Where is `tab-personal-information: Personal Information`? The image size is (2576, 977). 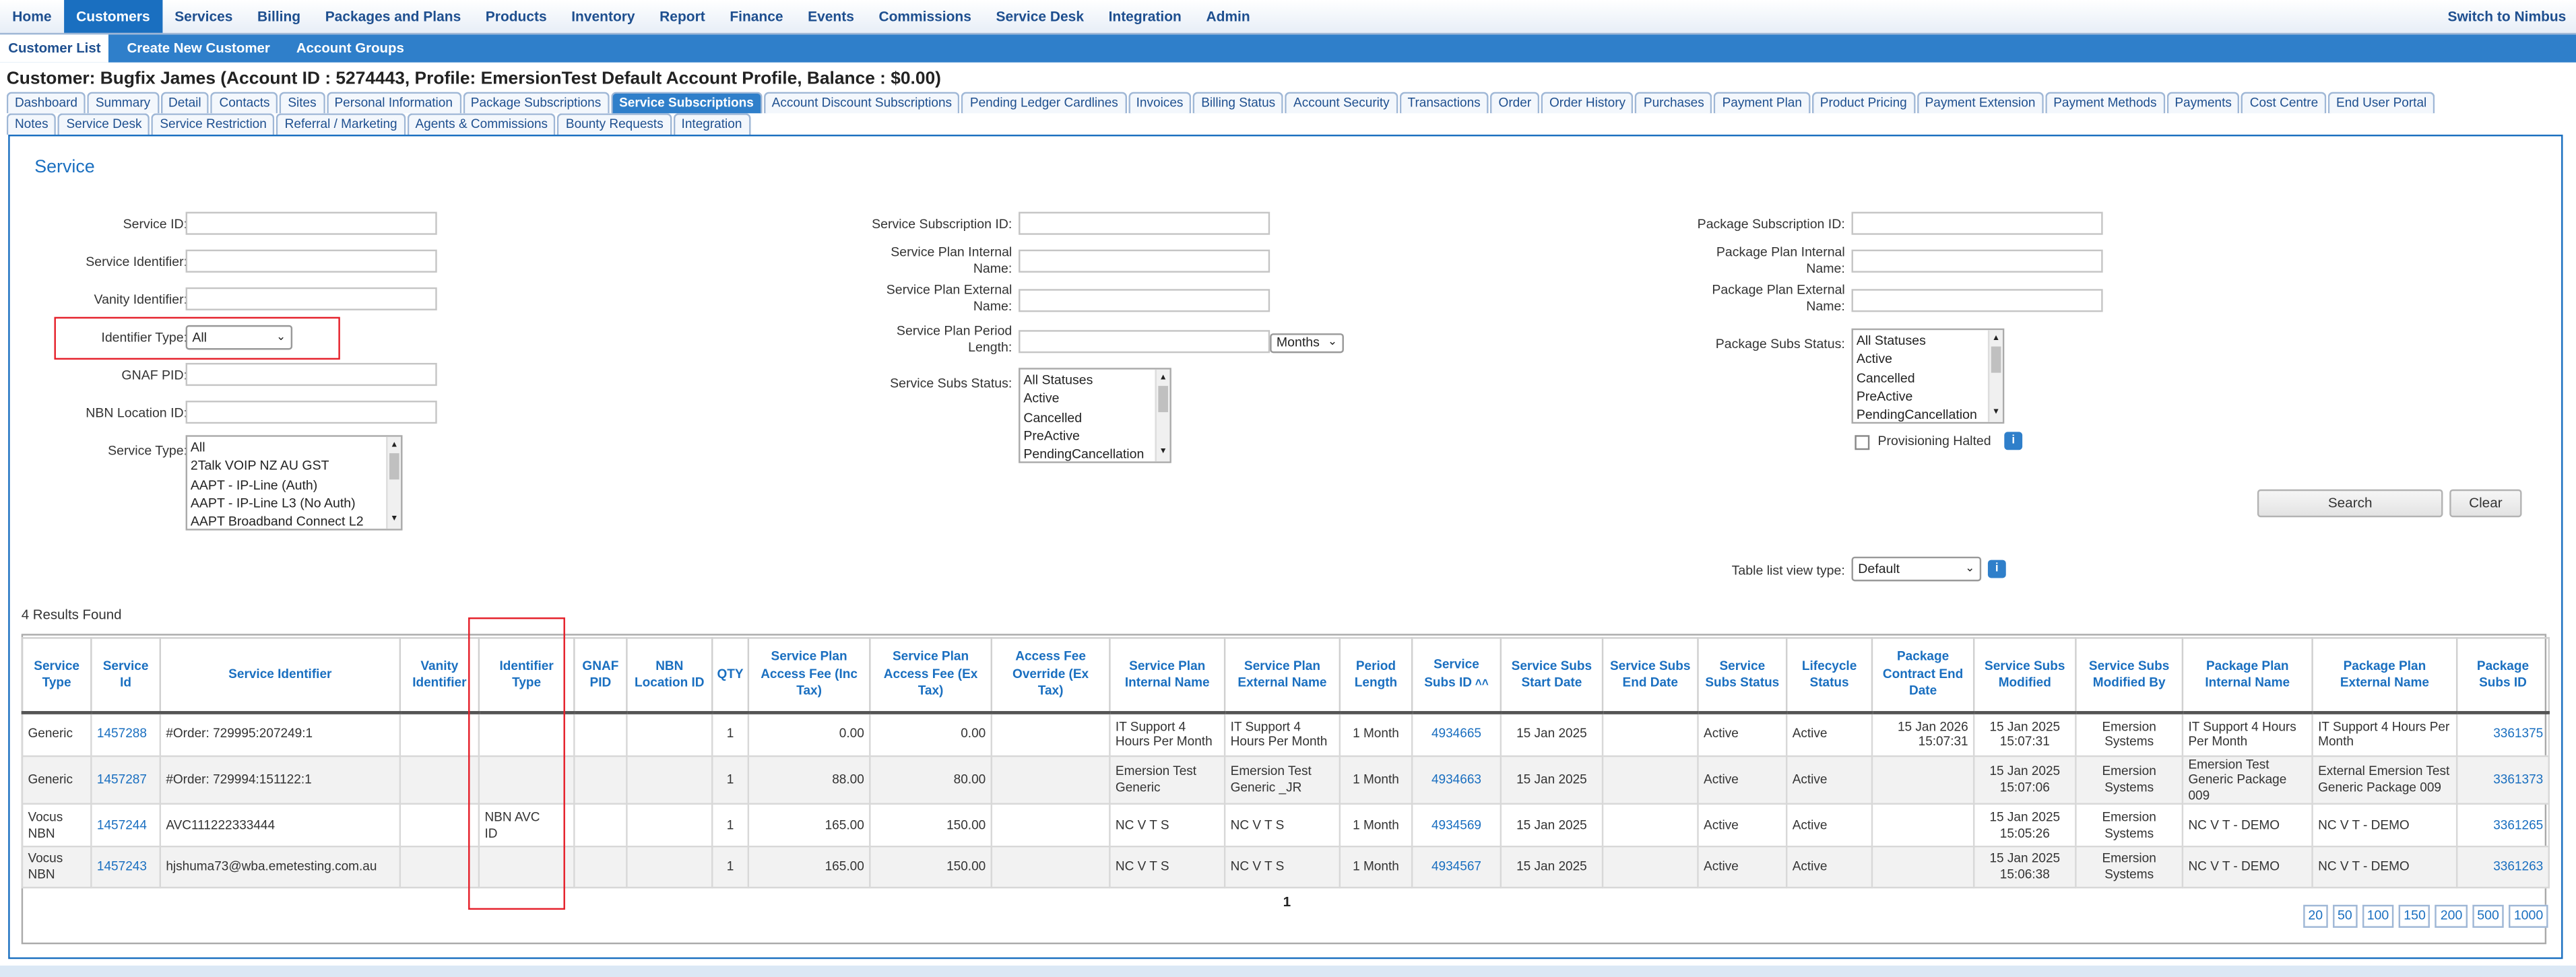
tab-personal-information: Personal Information is located at coordinates (393, 103).